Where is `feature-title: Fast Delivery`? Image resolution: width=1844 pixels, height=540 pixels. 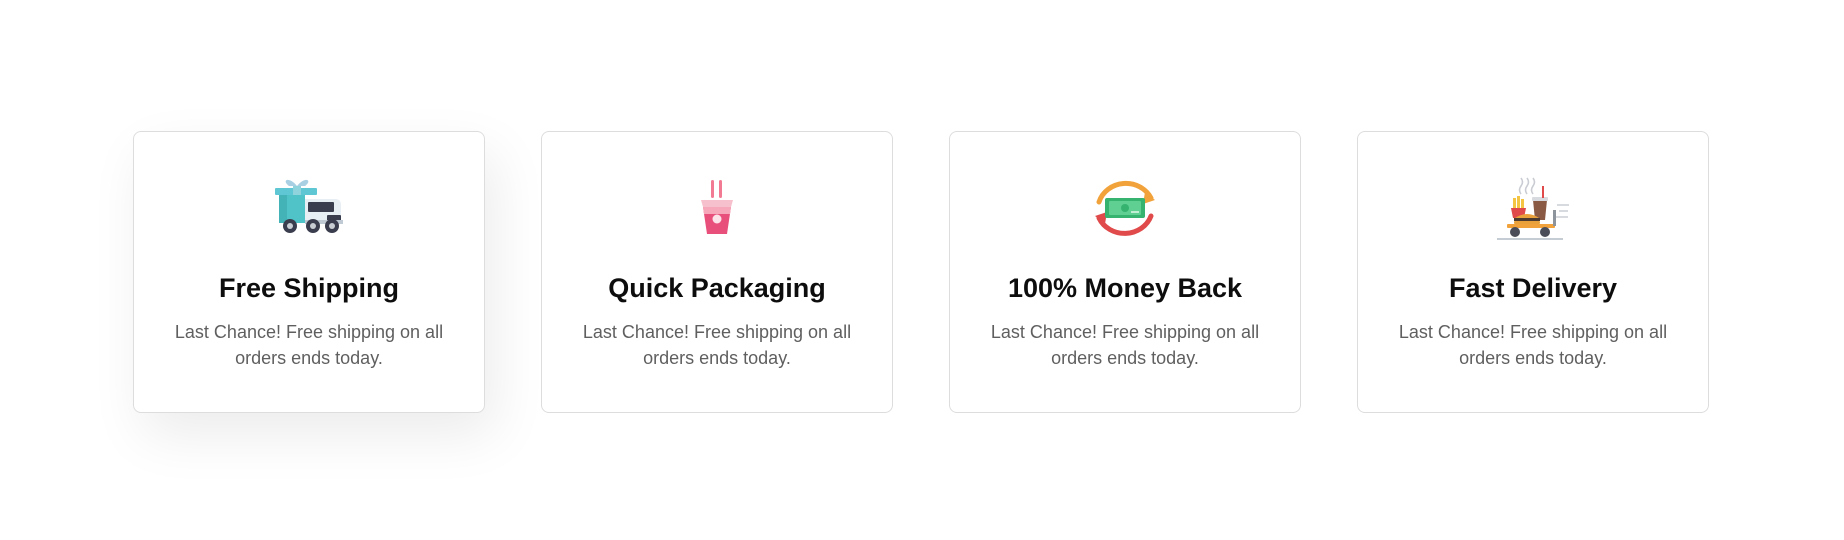
feature-title: Fast Delivery is located at coordinates (1533, 288).